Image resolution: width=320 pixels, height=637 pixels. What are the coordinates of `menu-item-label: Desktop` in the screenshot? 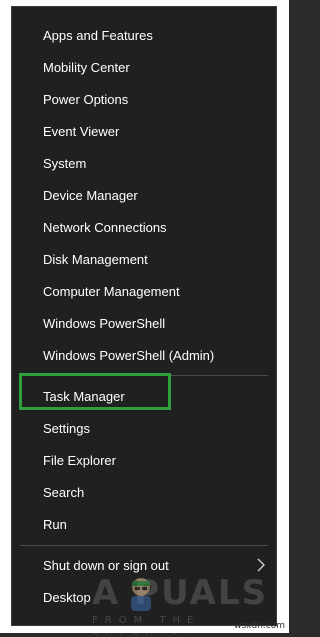 It's located at (67, 597).